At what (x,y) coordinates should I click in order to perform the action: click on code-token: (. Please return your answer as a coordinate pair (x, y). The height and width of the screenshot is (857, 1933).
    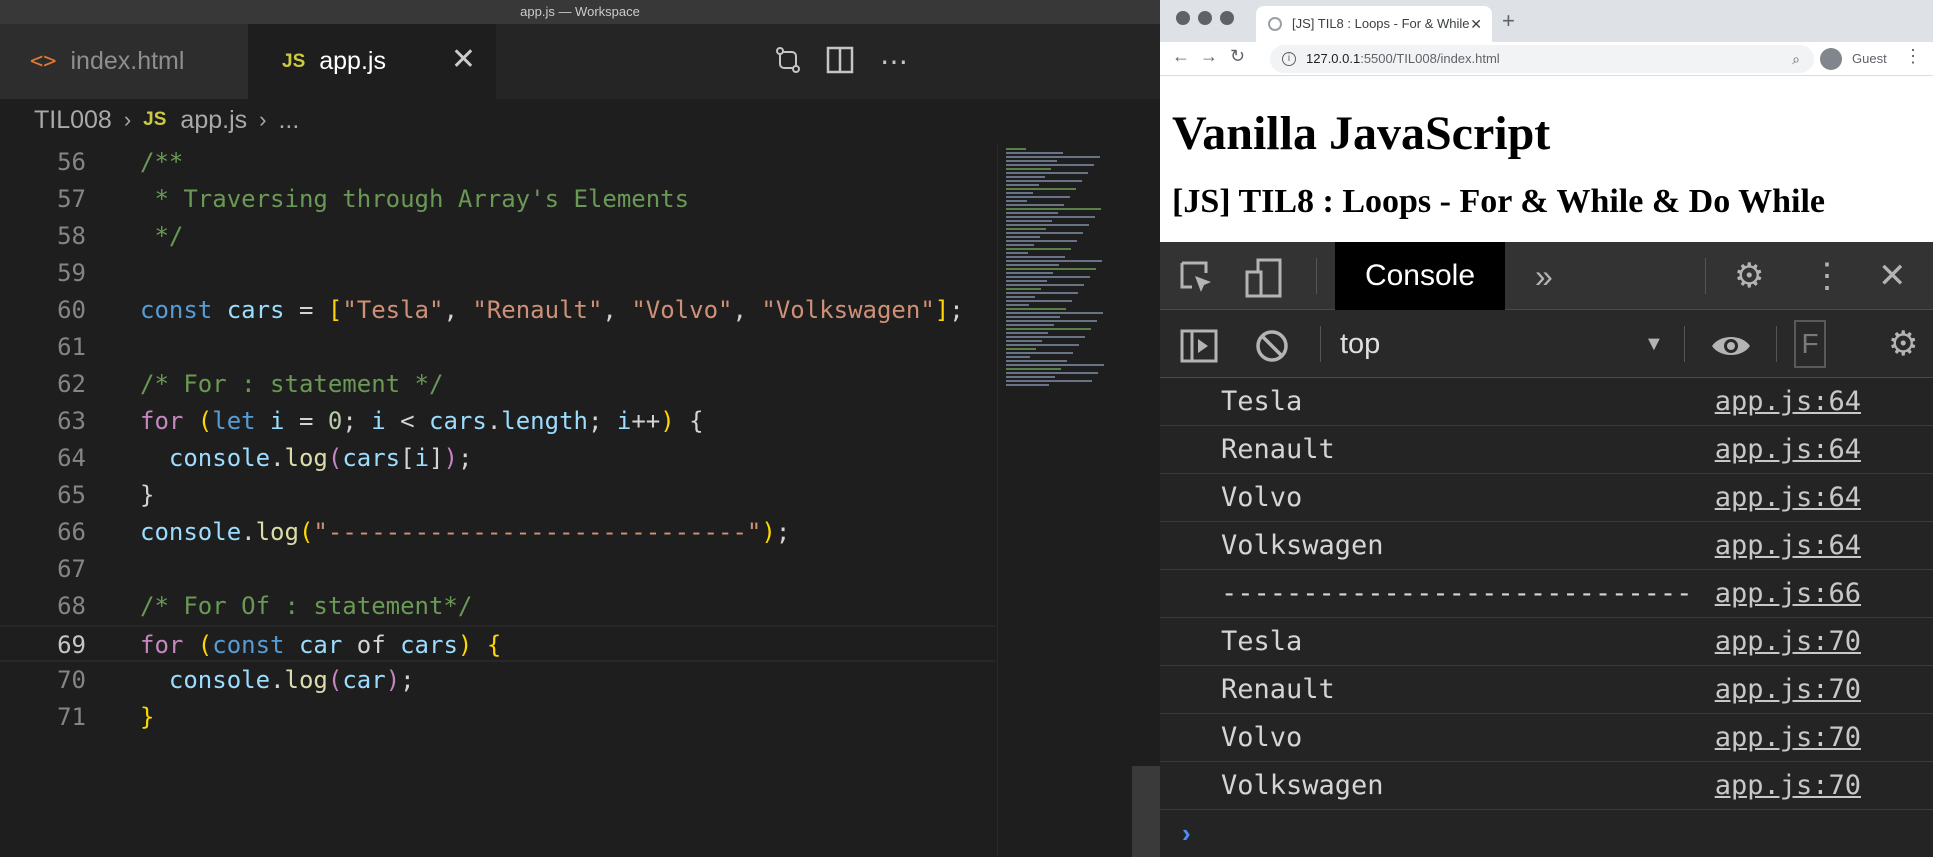
    Looking at the image, I should click on (205, 645).